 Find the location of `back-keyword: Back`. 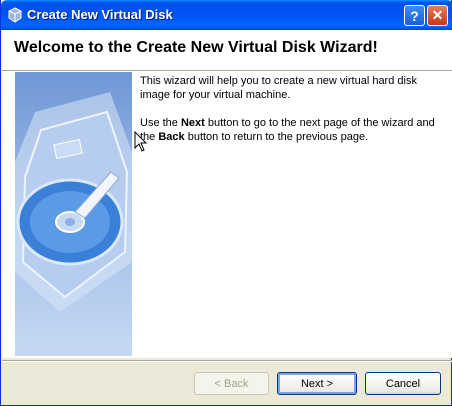

back-keyword: Back is located at coordinates (171, 137).